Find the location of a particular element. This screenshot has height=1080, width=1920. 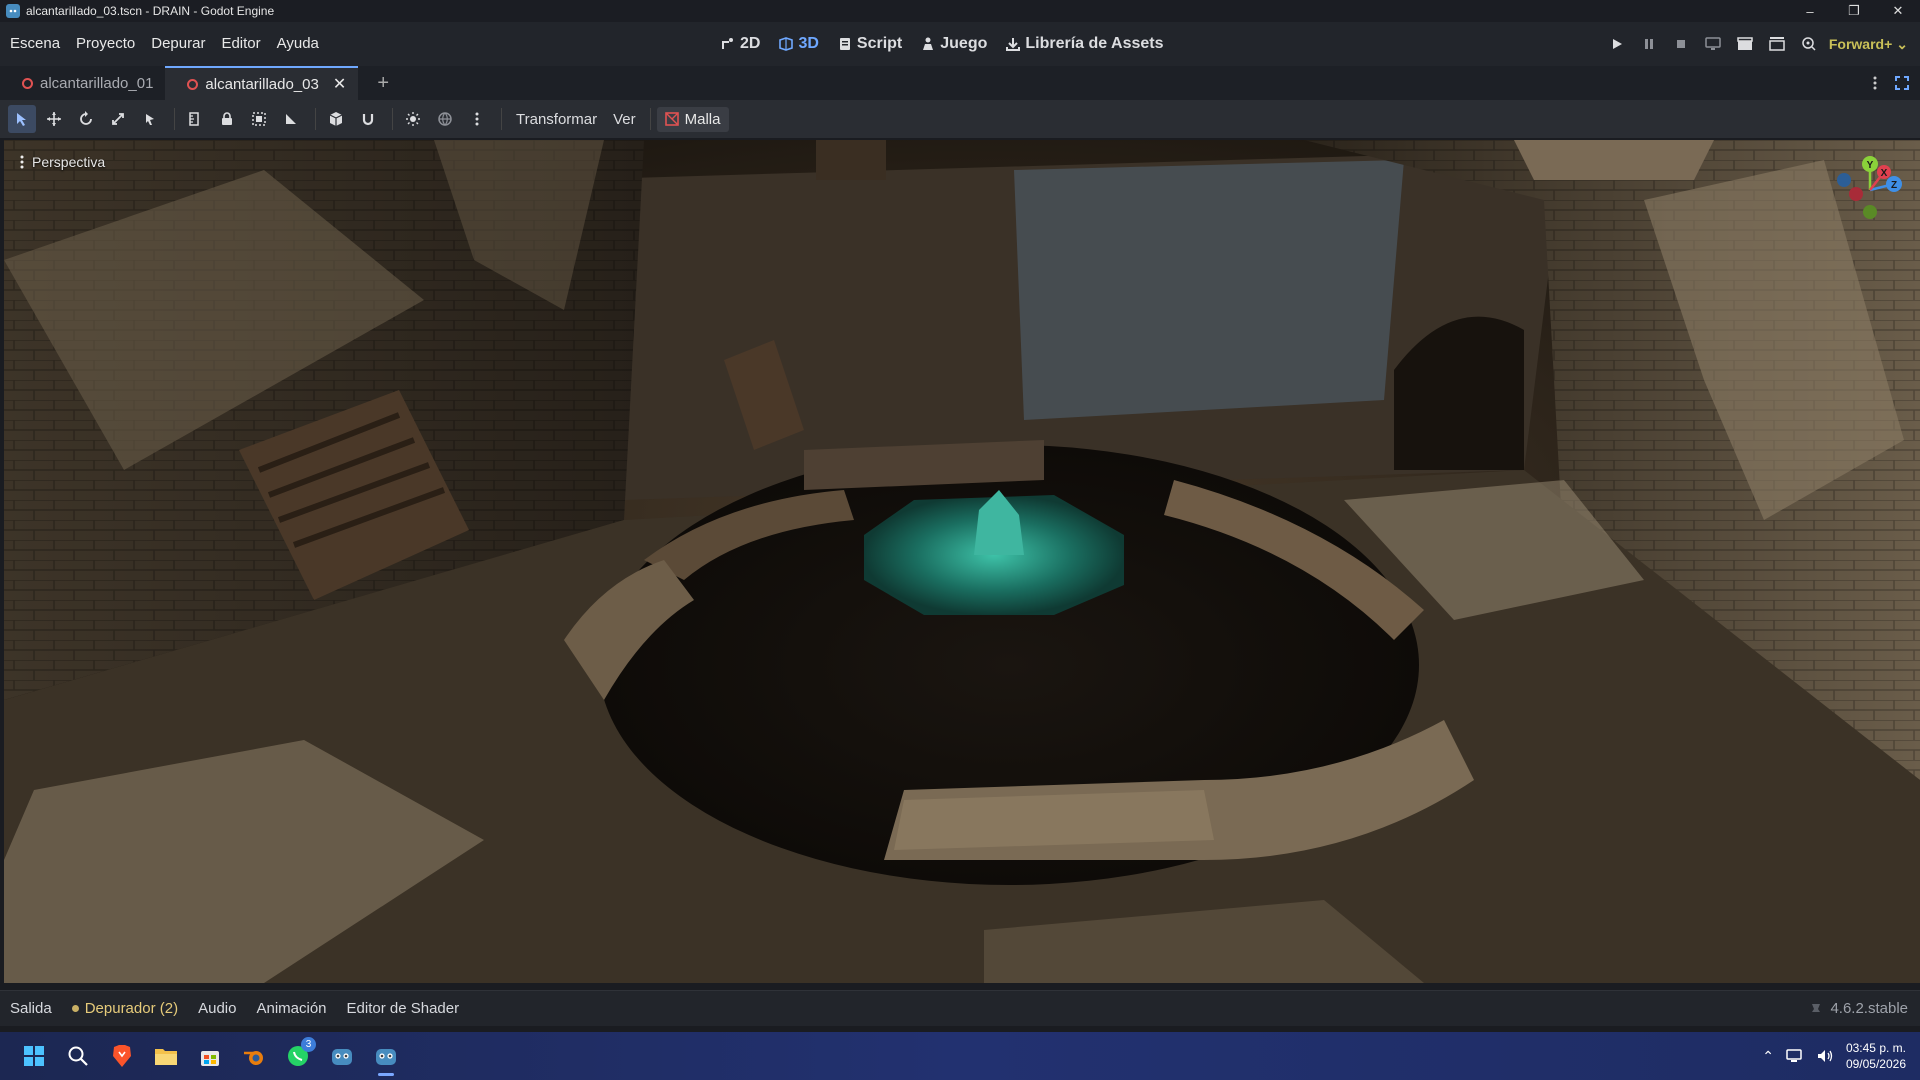

movie-maker-icon is located at coordinates (1809, 44).